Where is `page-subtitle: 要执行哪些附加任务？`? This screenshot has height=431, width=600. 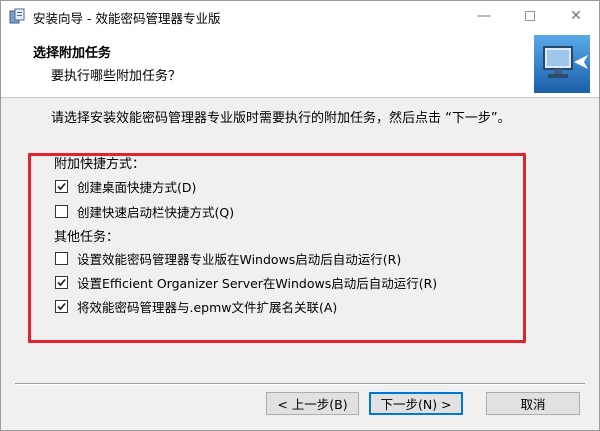
page-subtitle: 要执行哪些附加任务？ is located at coordinates (116, 76).